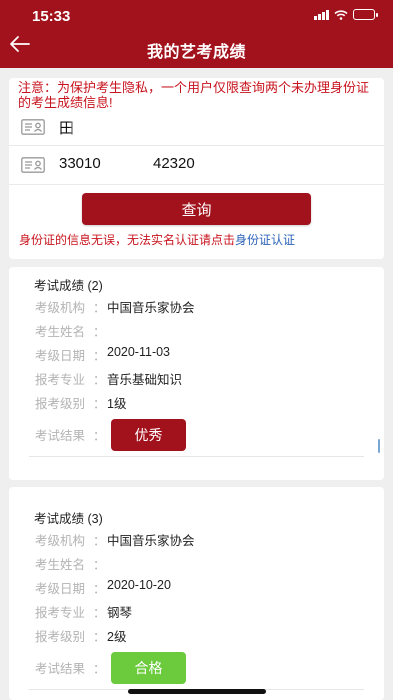  Describe the element at coordinates (196, 127) in the screenshot. I see `name-field: 田` at that location.